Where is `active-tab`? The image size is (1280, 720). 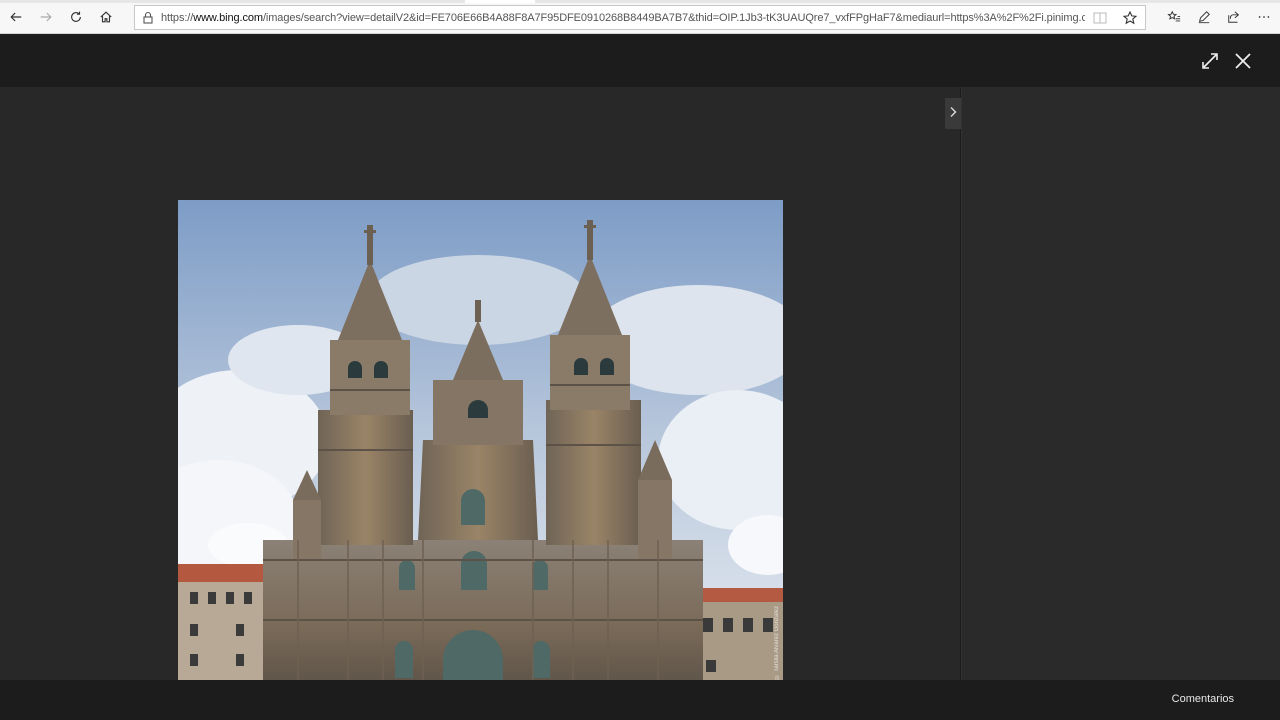 active-tab is located at coordinates (500, 1).